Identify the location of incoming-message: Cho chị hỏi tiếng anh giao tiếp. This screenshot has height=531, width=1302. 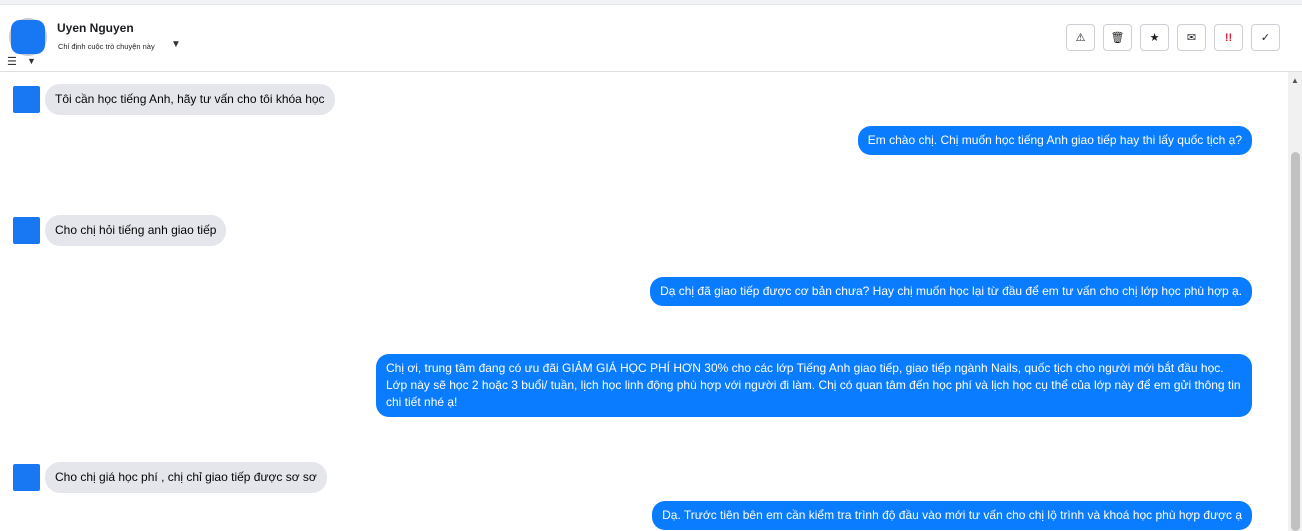
(120, 230).